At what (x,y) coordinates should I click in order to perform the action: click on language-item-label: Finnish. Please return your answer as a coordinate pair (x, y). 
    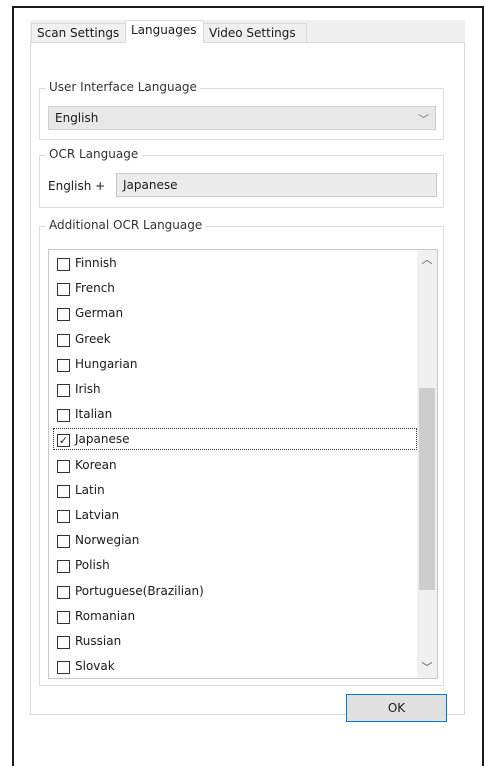
    Looking at the image, I should click on (96, 263).